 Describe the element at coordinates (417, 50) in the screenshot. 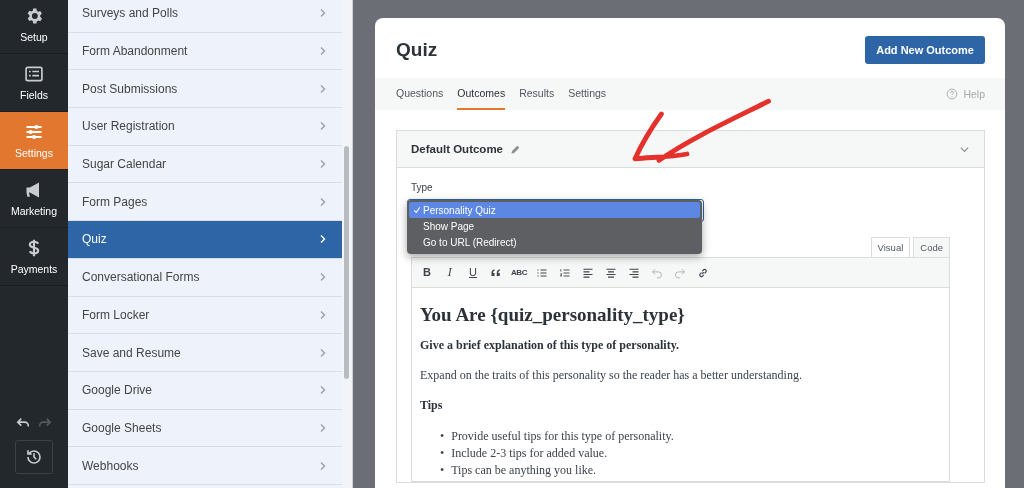

I see `panel-title: Quiz` at that location.